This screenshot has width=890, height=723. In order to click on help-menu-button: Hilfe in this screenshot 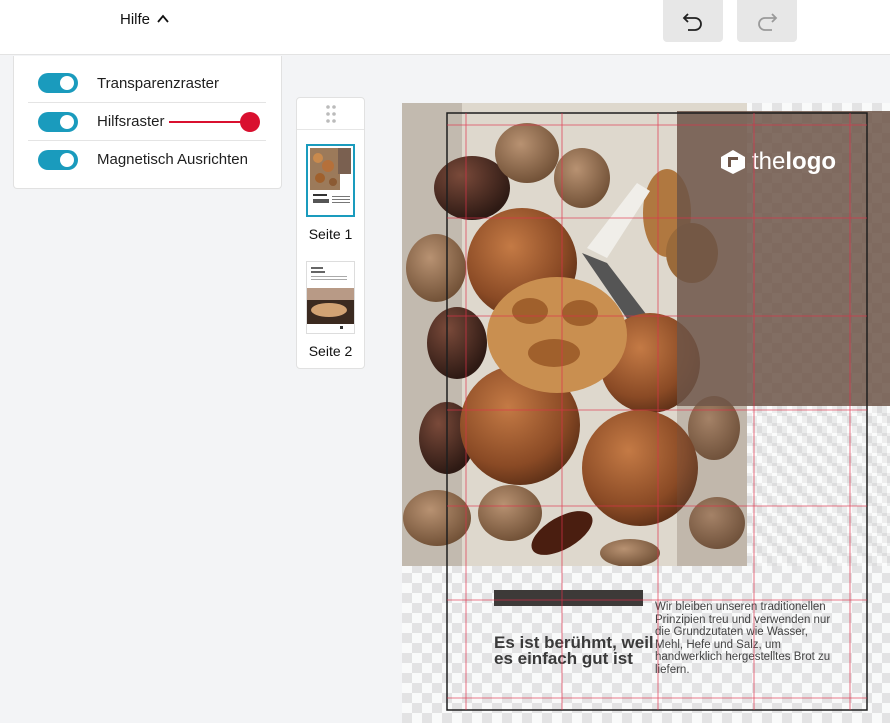, I will do `click(145, 19)`.